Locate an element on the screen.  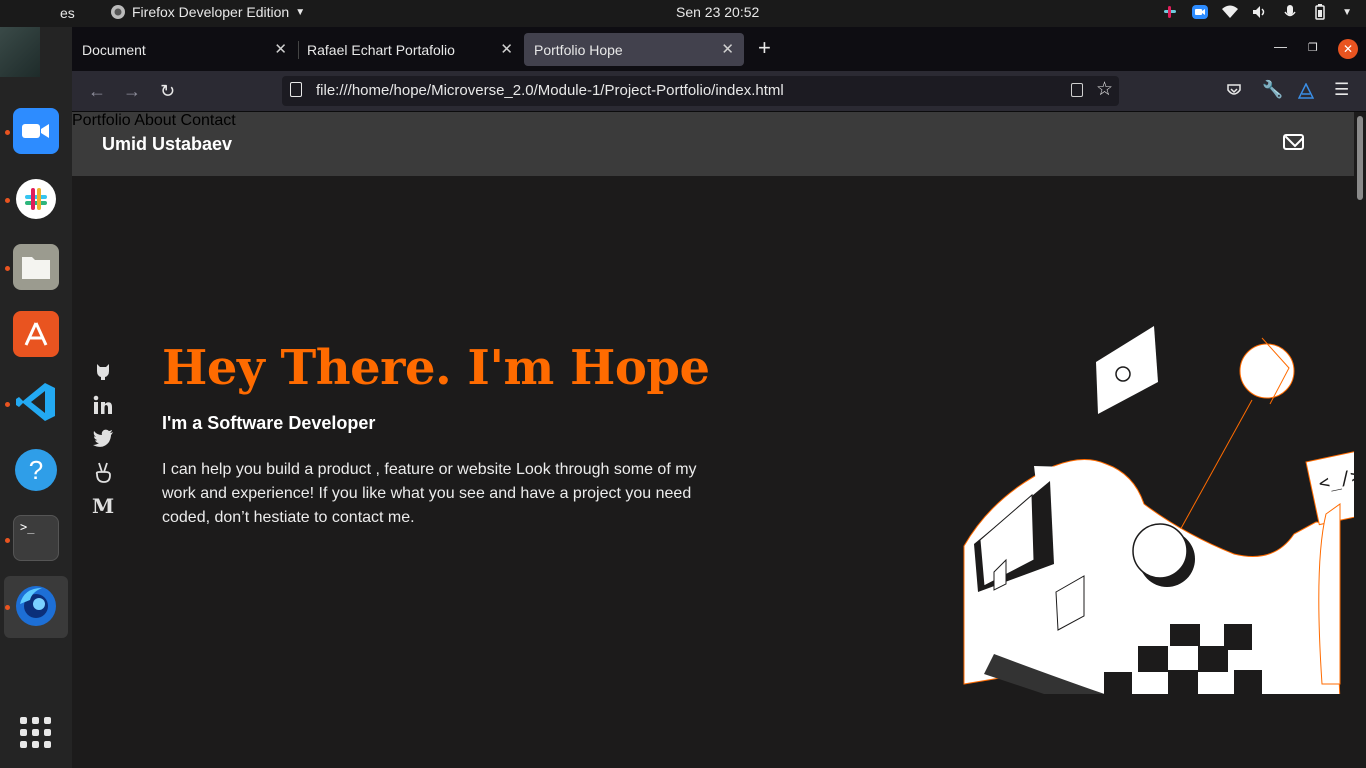
scrollbar-thumb is located at coordinates (1360, 158).